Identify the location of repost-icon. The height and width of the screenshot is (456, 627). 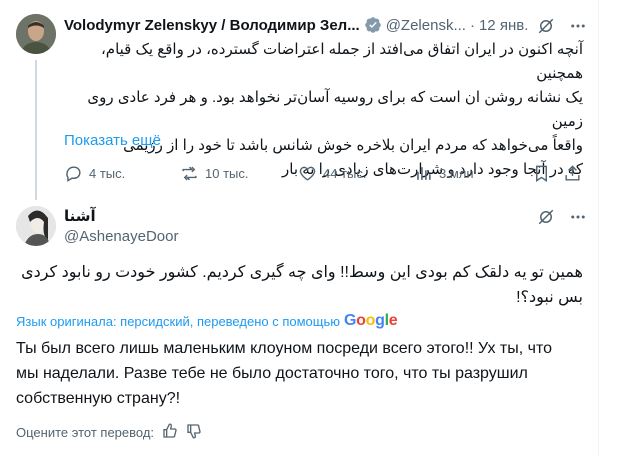
(189, 173).